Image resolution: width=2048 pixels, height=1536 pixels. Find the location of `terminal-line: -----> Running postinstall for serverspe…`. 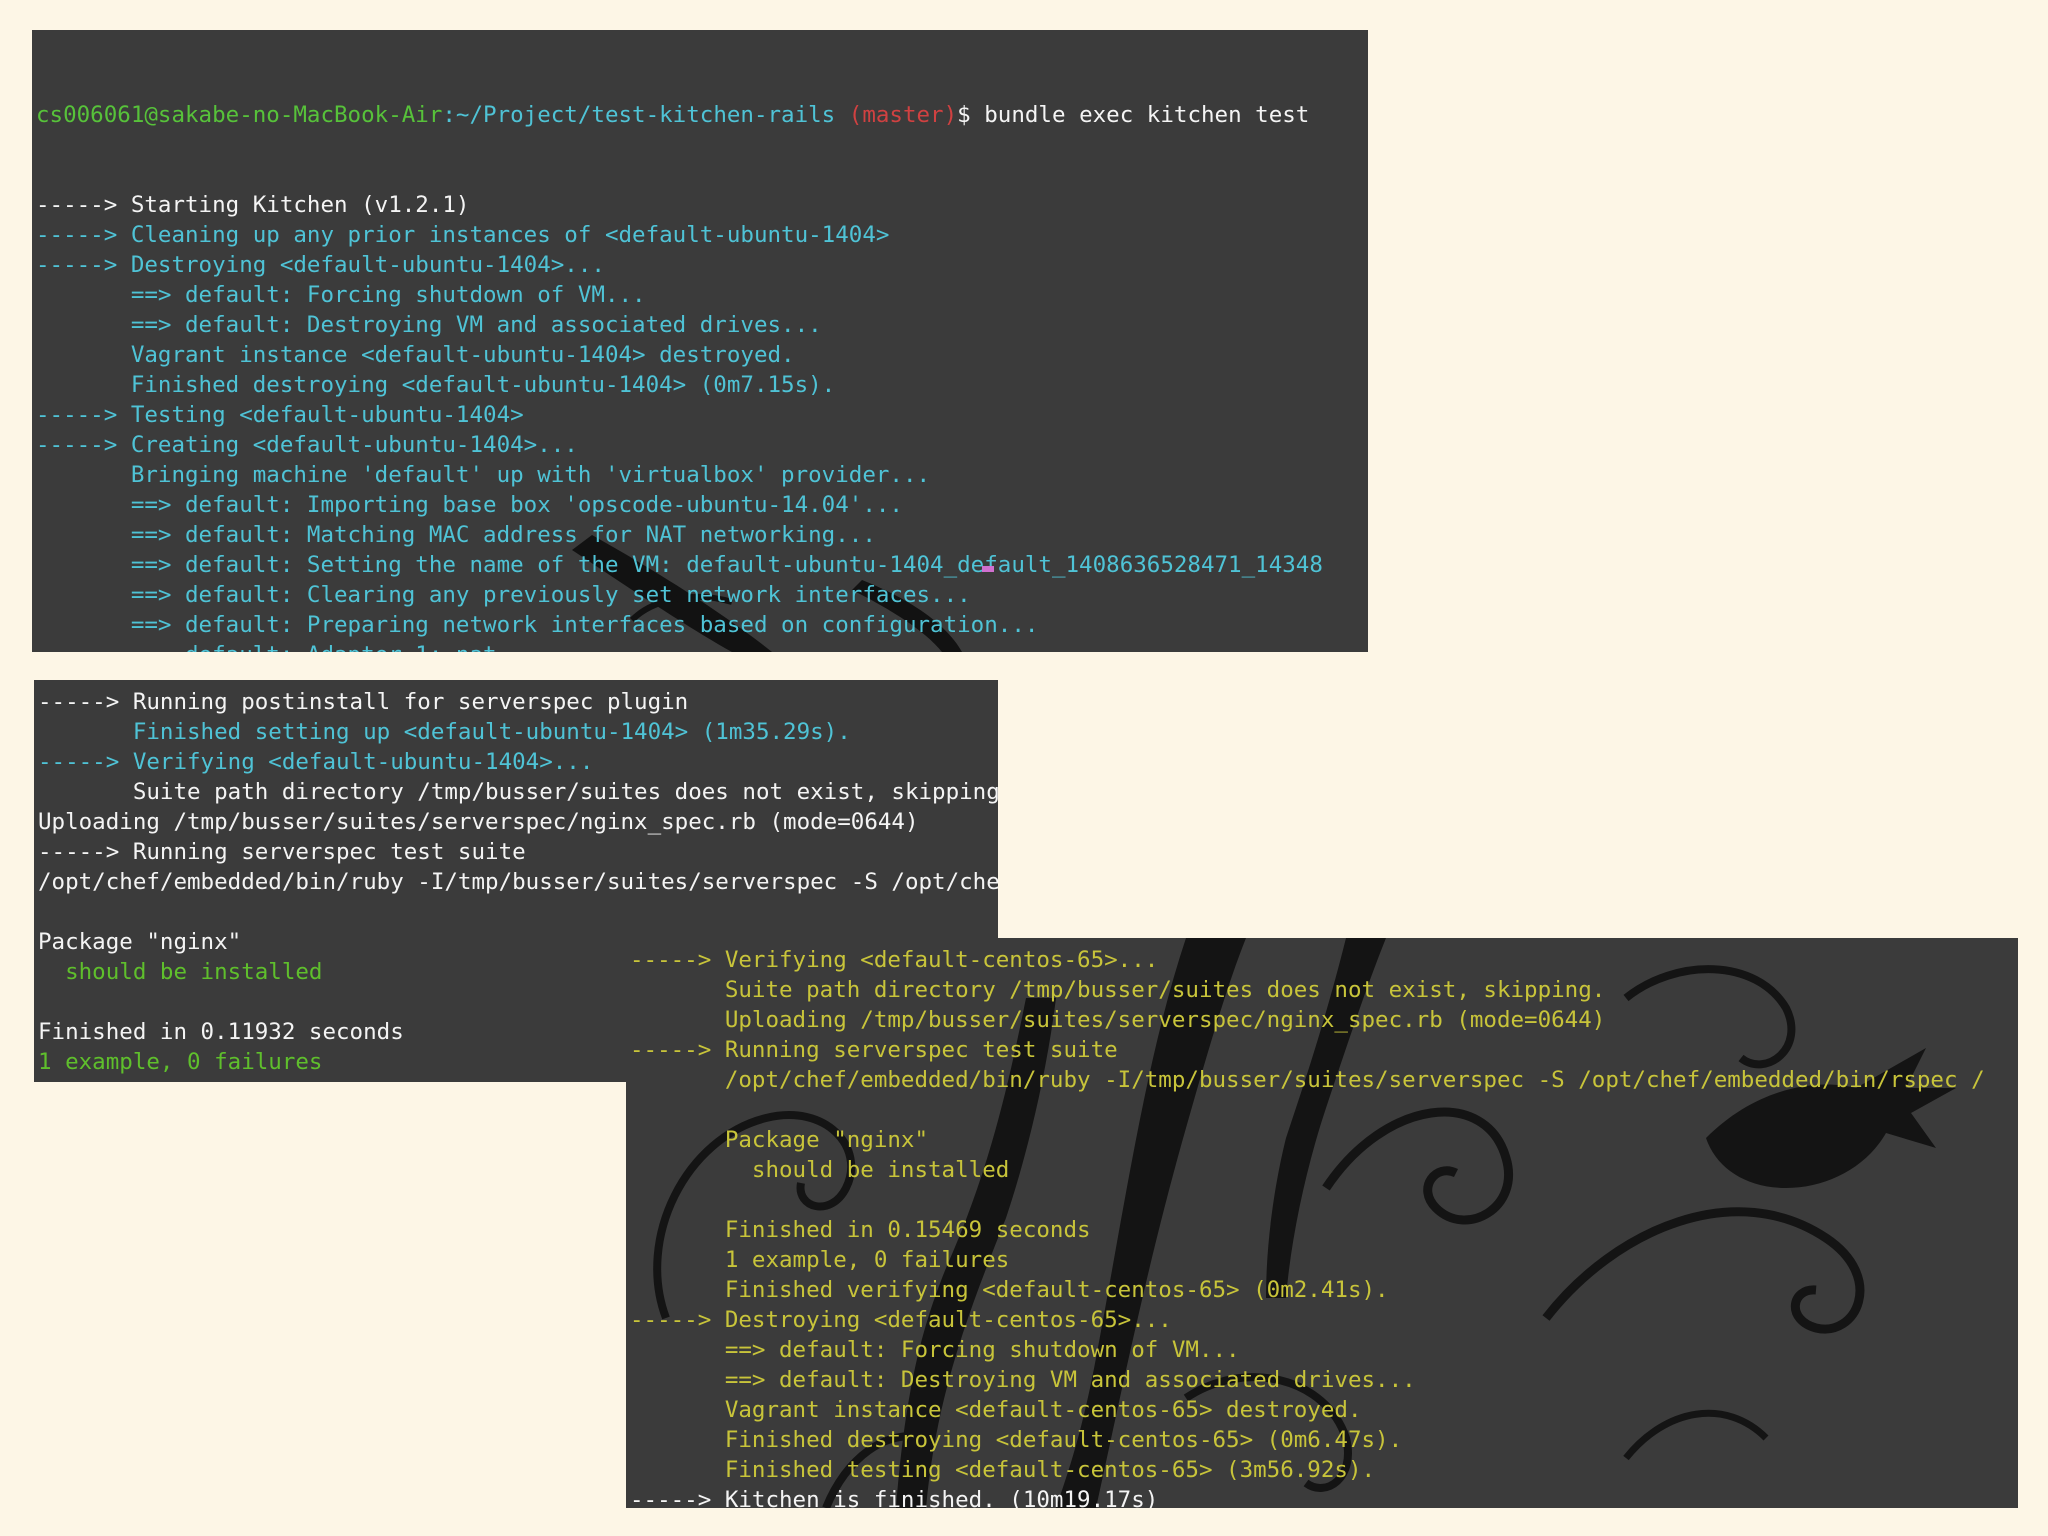

terminal-line: -----> Running postinstall for serverspe… is located at coordinates (363, 702).